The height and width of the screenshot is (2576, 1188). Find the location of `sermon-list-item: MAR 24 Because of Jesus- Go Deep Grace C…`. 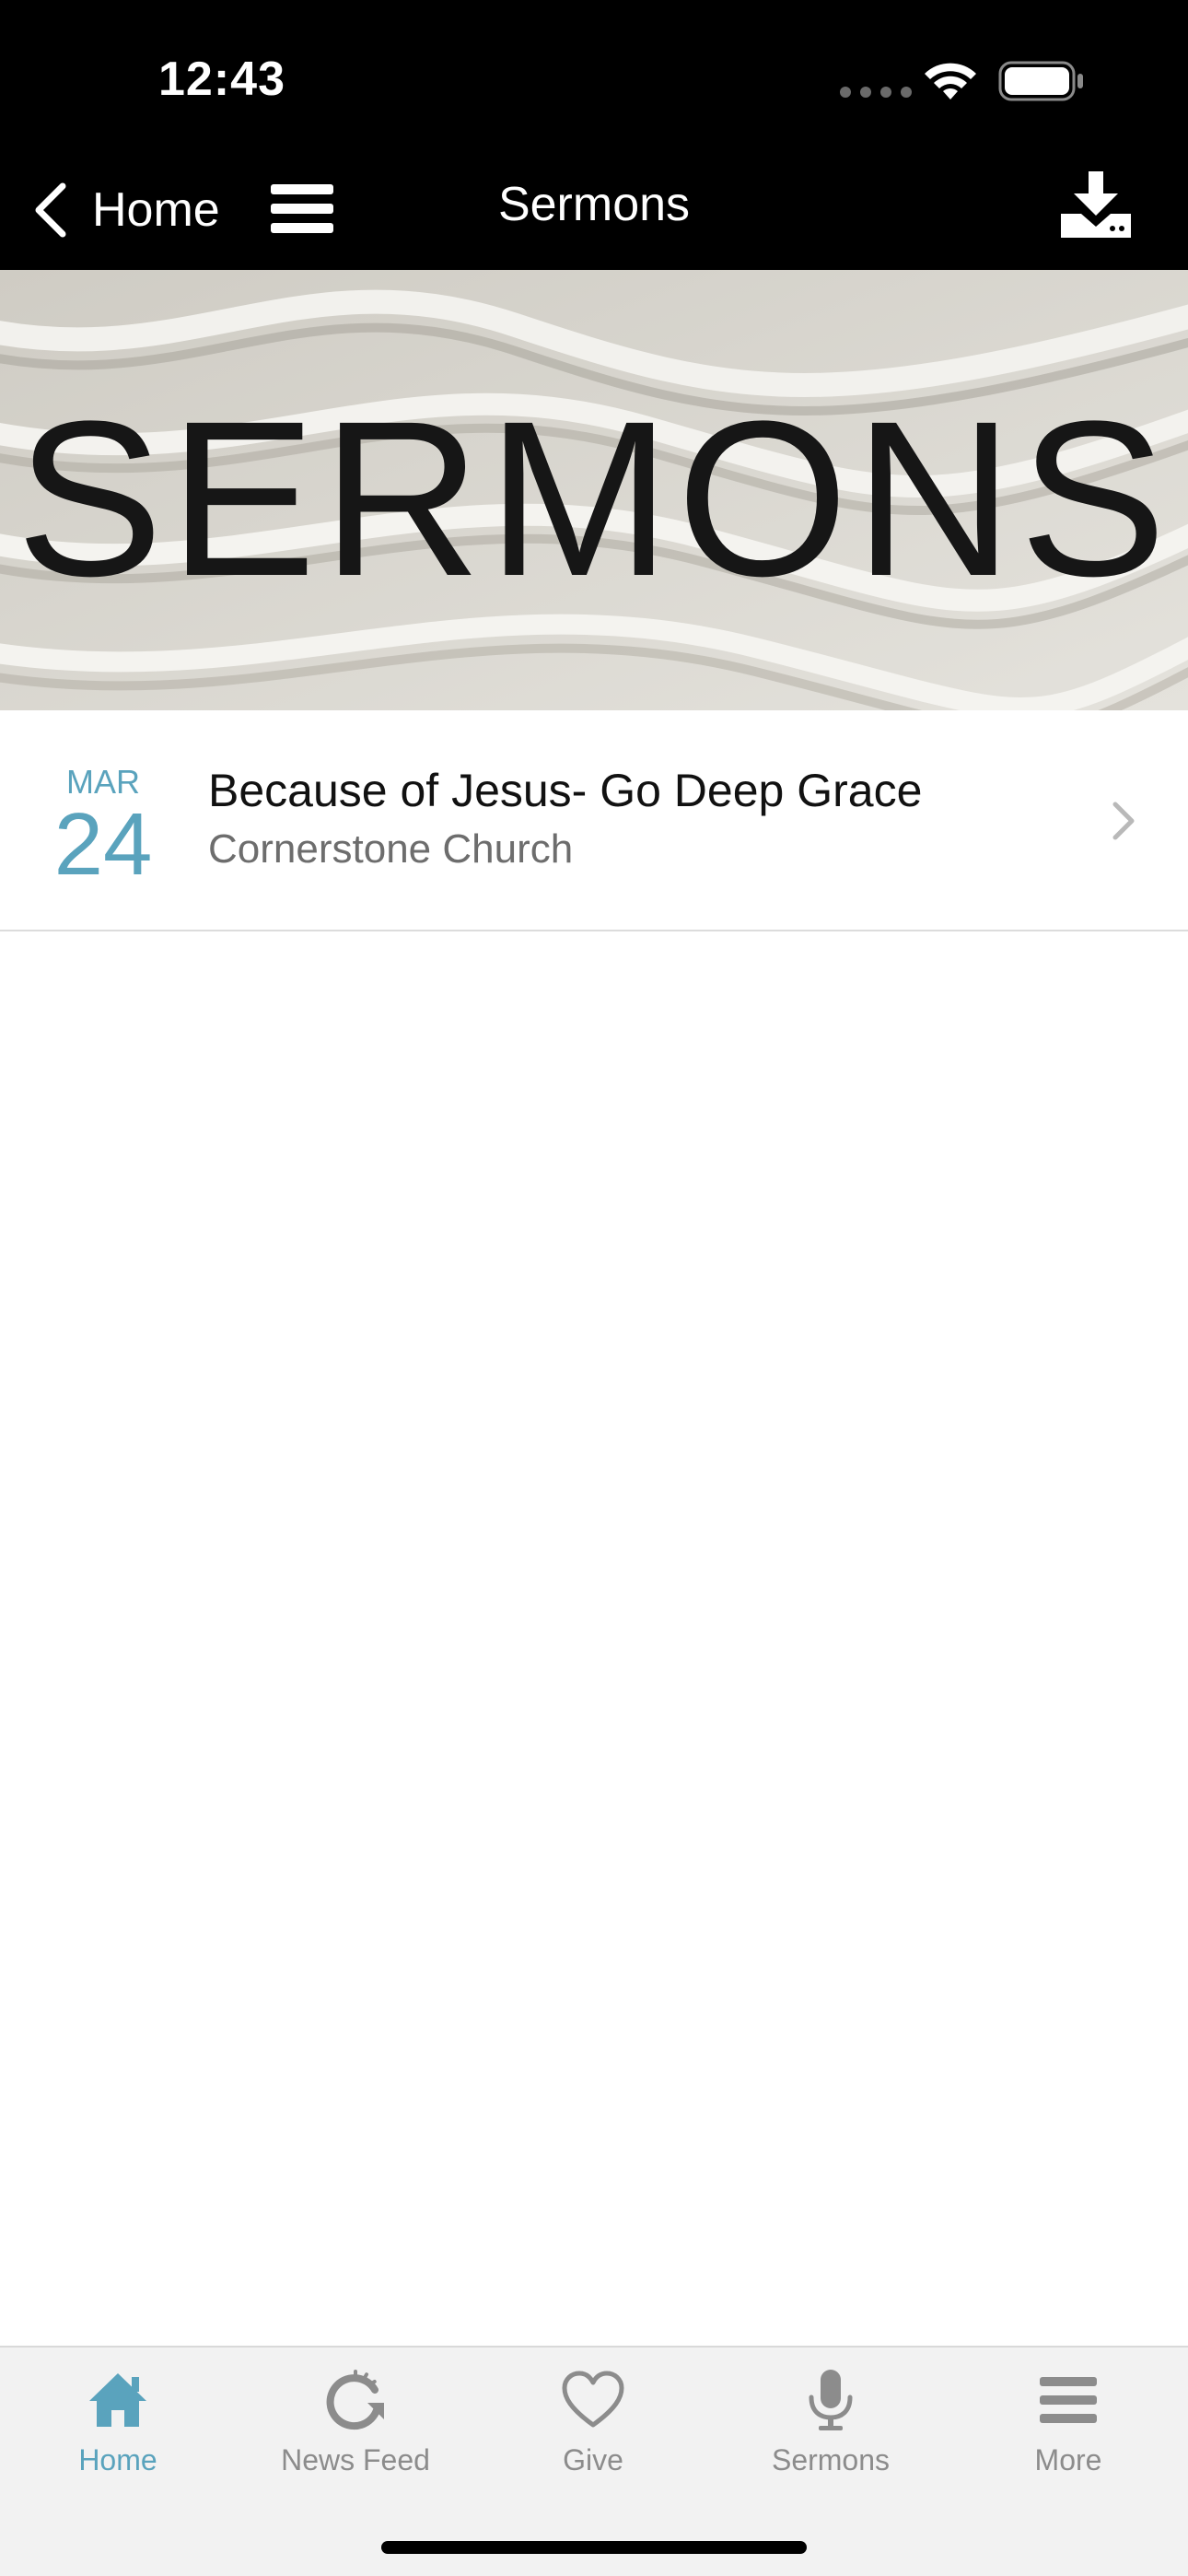

sermon-list-item: MAR 24 Because of Jesus- Go Deep Grace C… is located at coordinates (594, 820).